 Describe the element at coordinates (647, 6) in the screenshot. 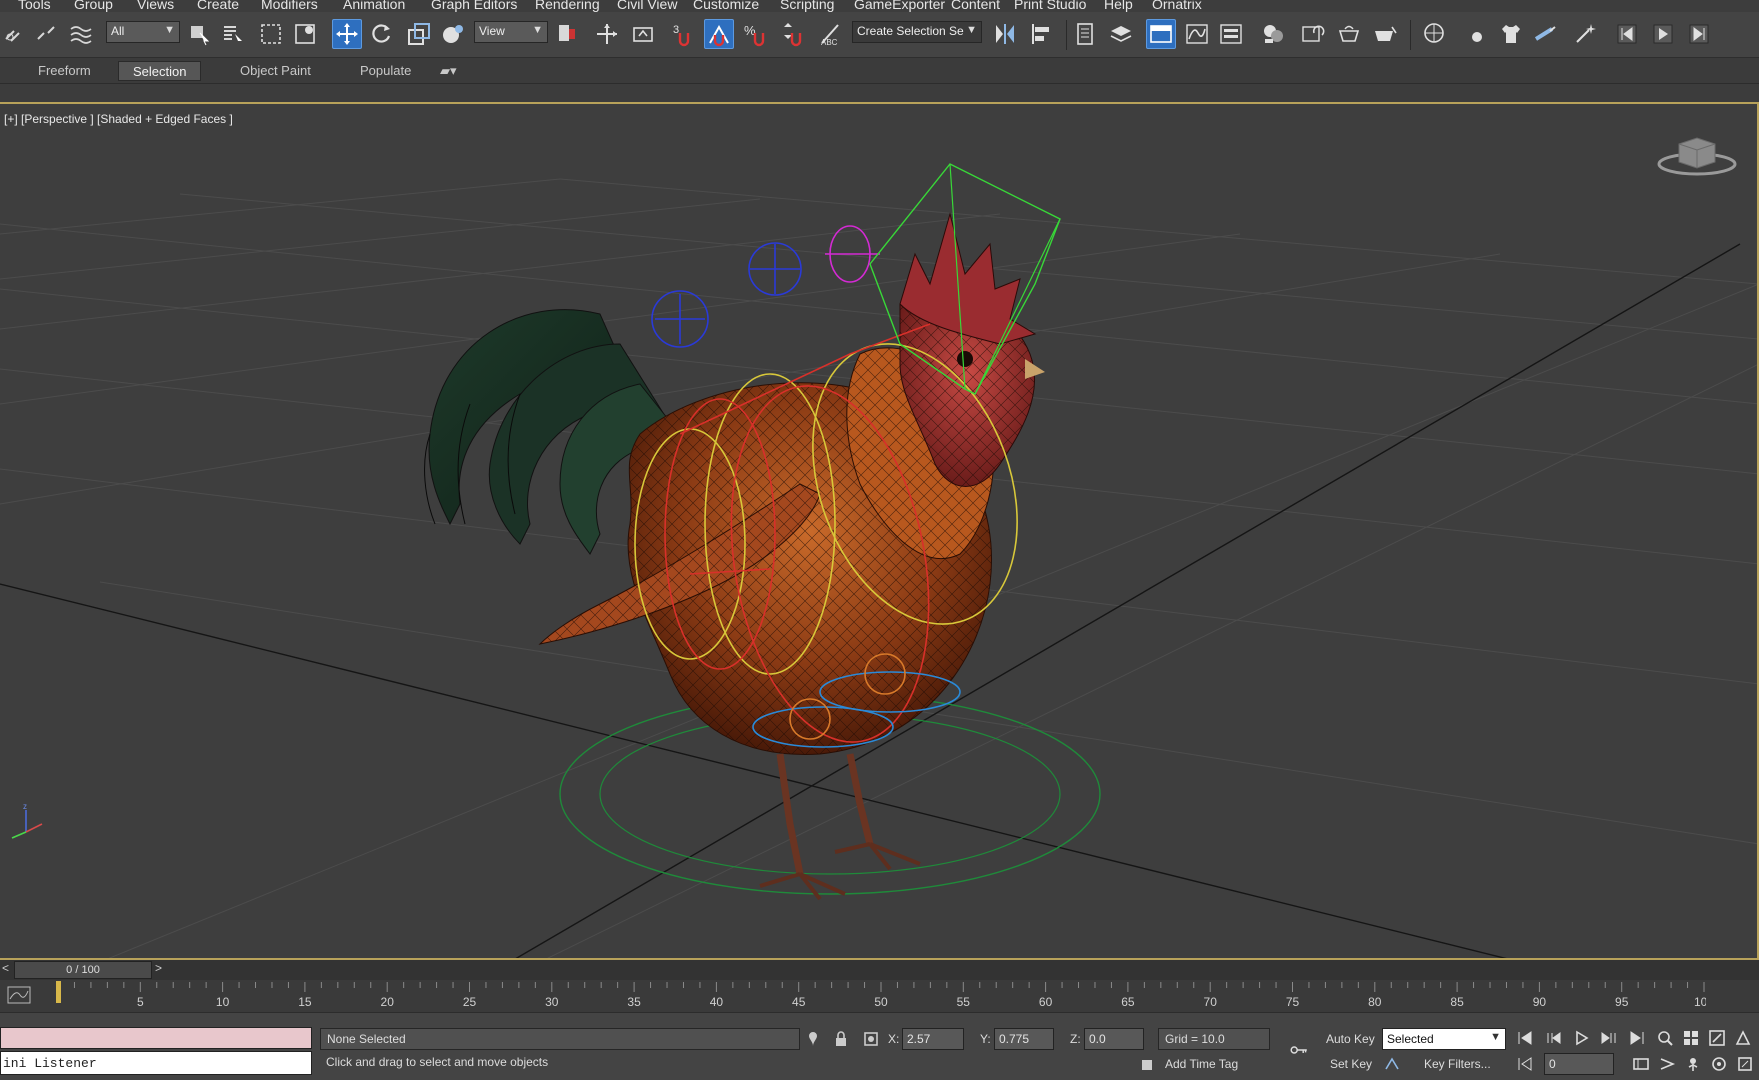

I see `menu-civil-view: Civil View` at that location.